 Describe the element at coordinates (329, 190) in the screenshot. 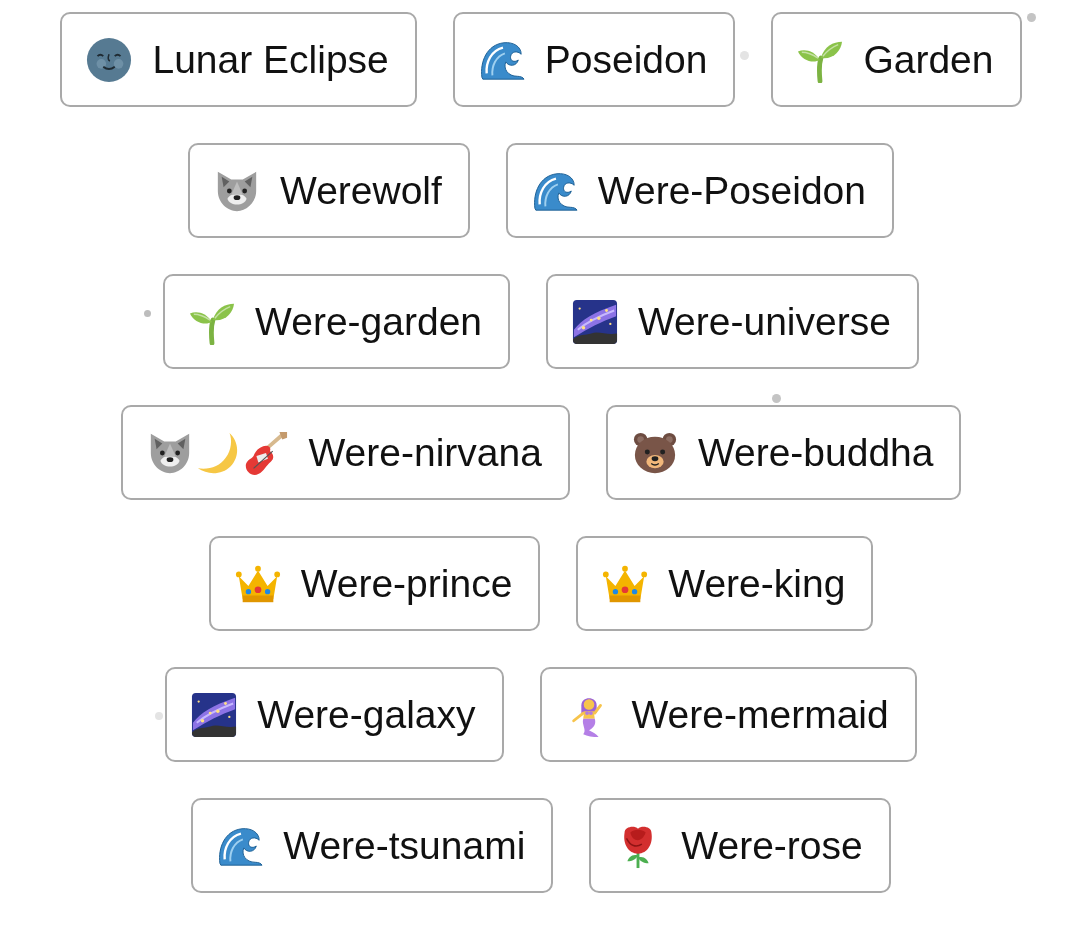

I see `item-button: Werewolf` at that location.